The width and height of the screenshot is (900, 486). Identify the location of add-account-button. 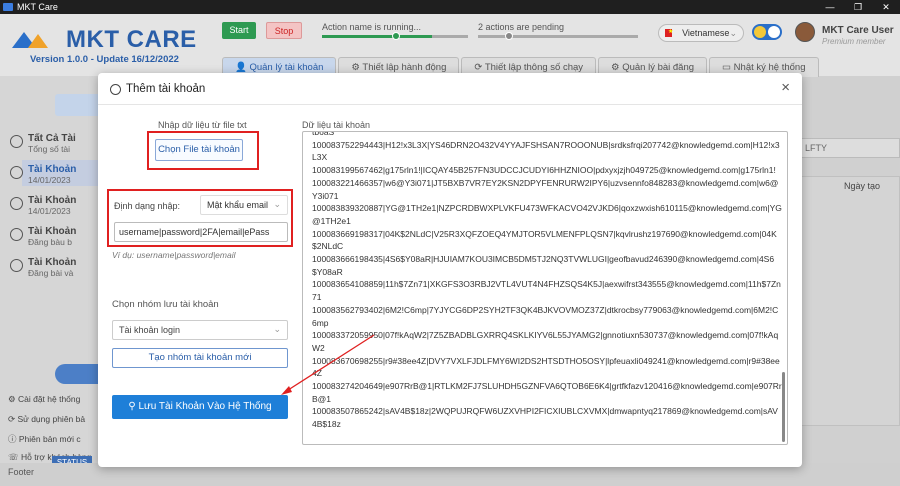
(79, 105).